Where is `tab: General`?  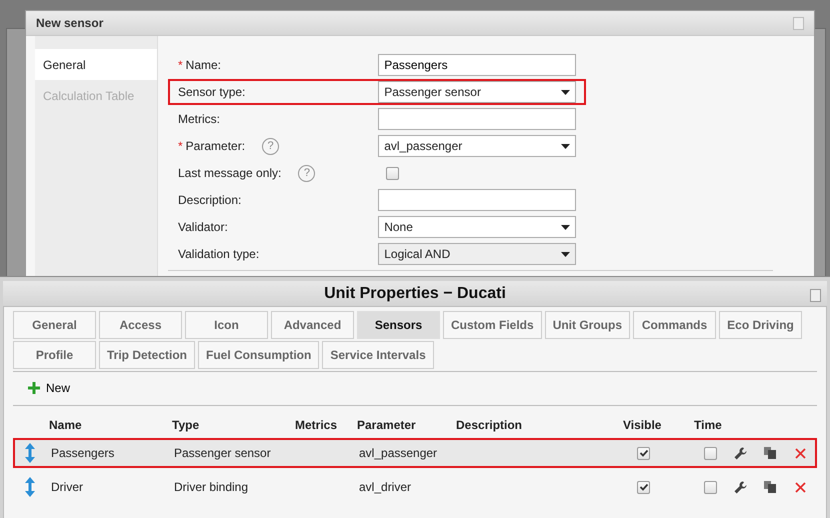 tab: General is located at coordinates (54, 325).